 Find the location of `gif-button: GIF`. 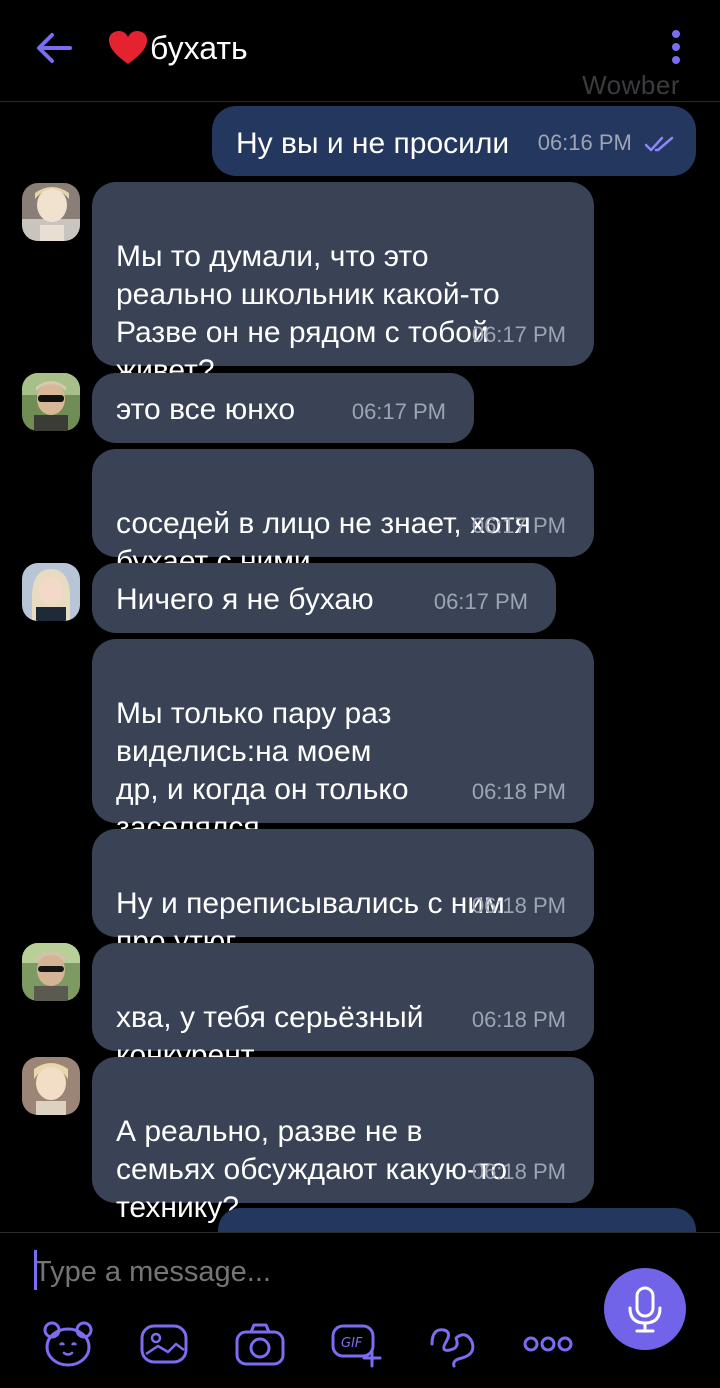

gif-button: GIF is located at coordinates (356, 1344).